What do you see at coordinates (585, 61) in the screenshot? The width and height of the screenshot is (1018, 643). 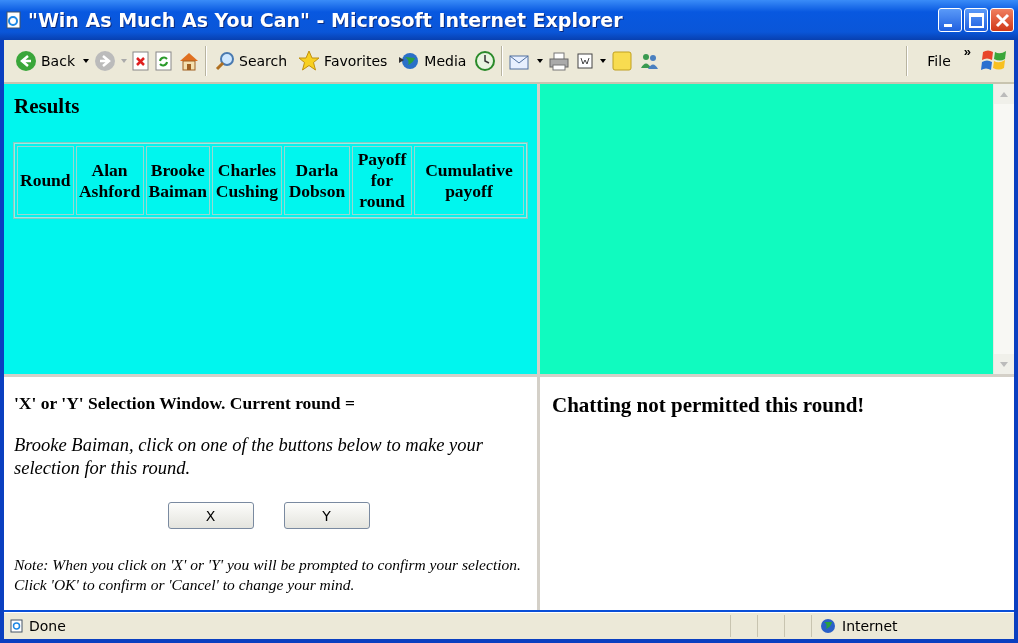 I see `document-icon` at bounding box center [585, 61].